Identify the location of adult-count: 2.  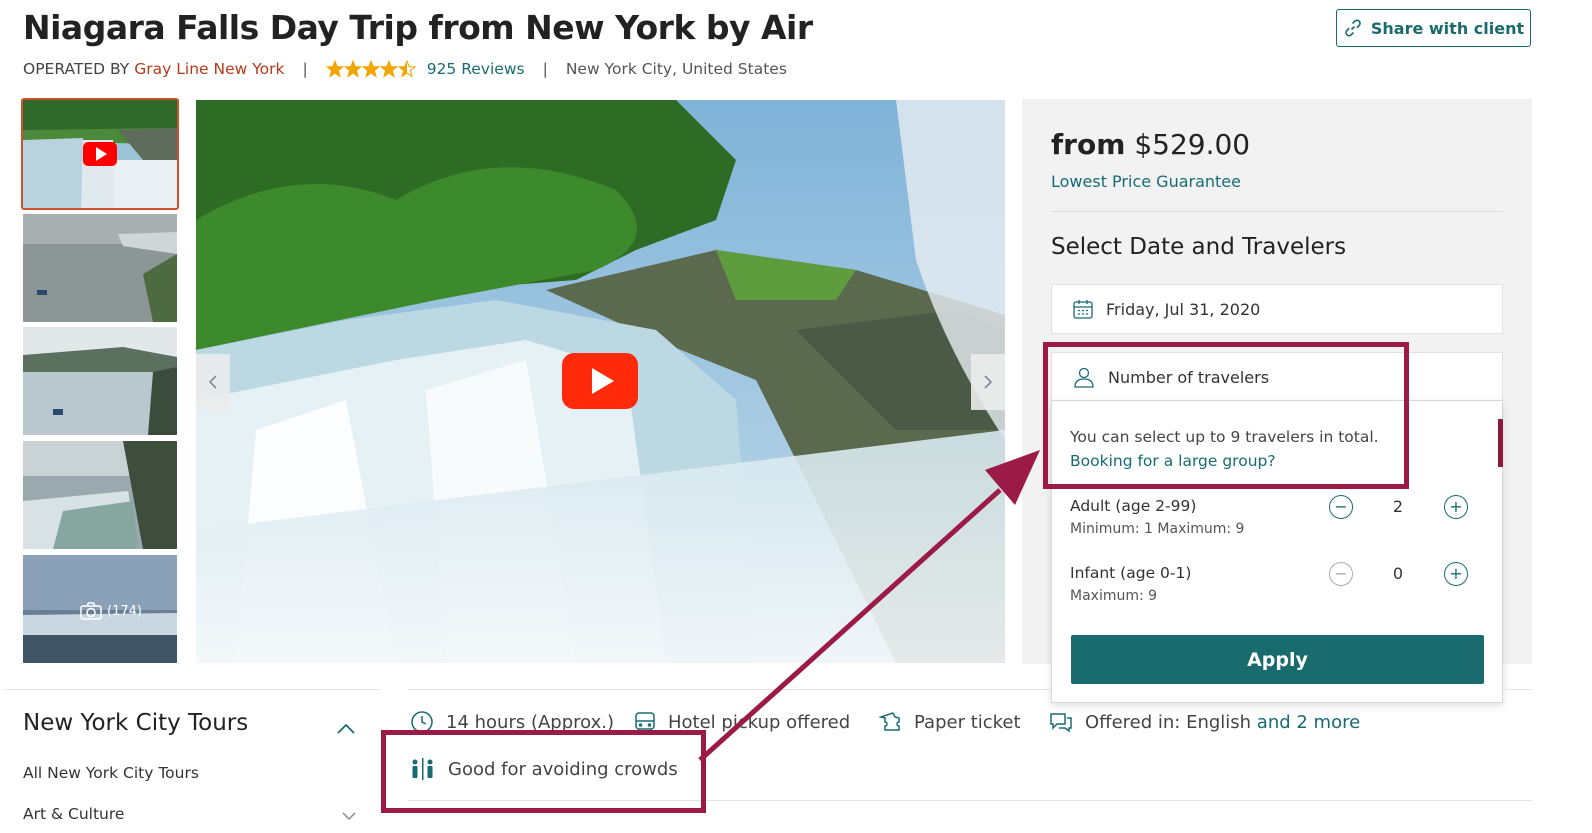
(1398, 506).